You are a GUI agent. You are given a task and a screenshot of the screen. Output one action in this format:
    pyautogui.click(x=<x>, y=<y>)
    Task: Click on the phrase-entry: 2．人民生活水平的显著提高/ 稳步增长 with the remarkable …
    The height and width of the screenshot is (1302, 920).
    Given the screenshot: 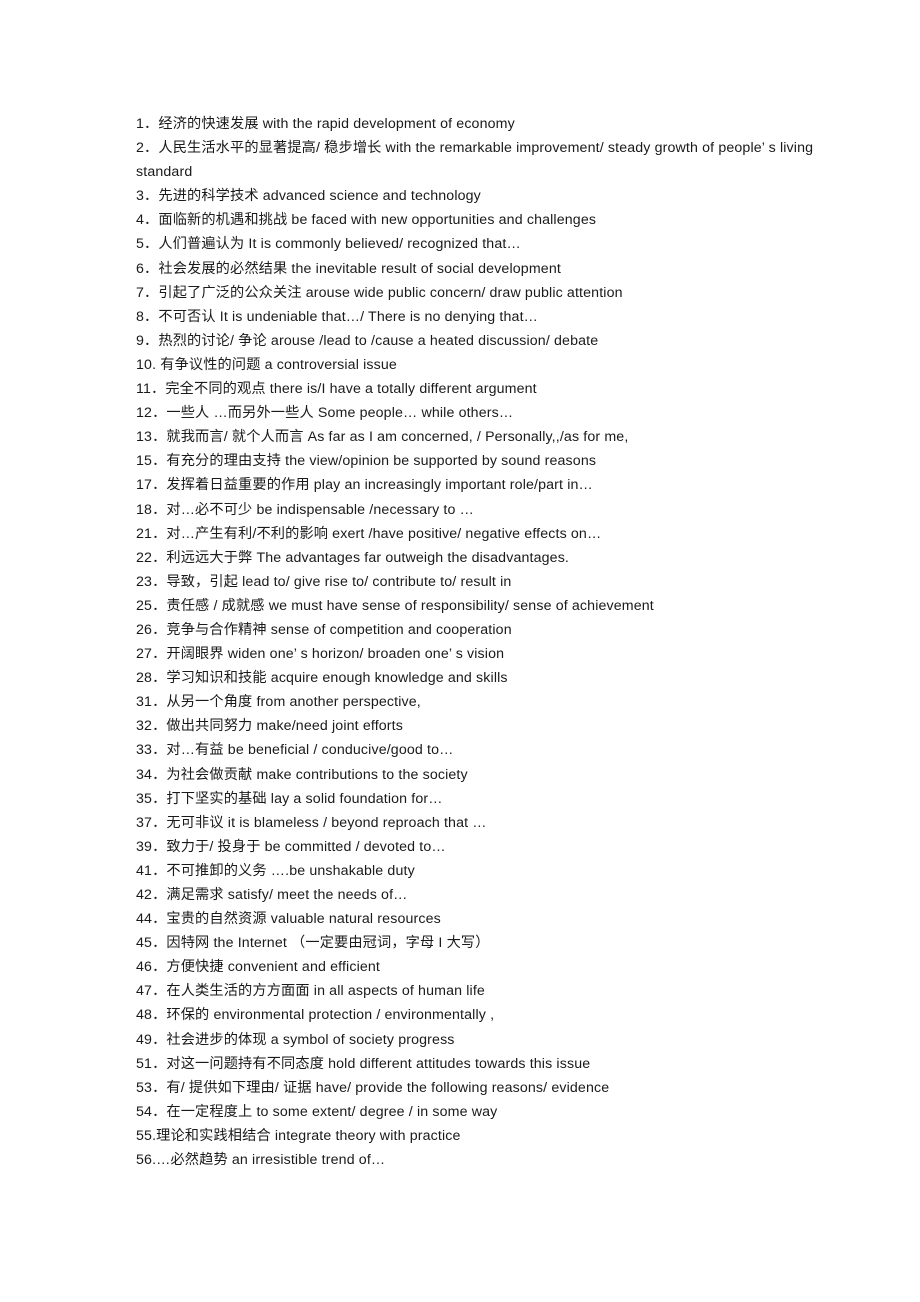 What is the action you would take?
    pyautogui.click(x=475, y=160)
    